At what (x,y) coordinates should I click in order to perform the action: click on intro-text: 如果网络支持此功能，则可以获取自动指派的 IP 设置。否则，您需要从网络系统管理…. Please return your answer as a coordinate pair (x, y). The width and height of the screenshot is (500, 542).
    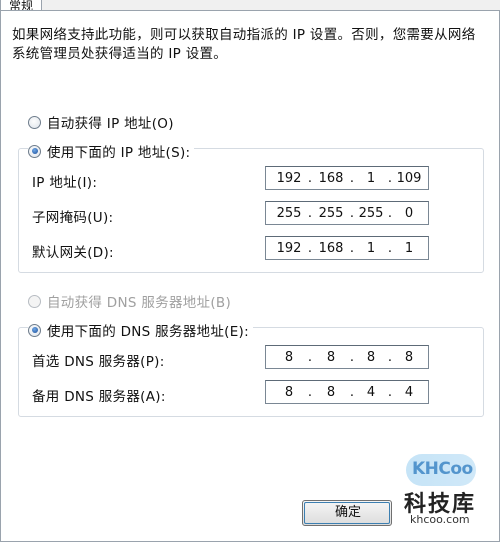
    Looking at the image, I should click on (244, 44).